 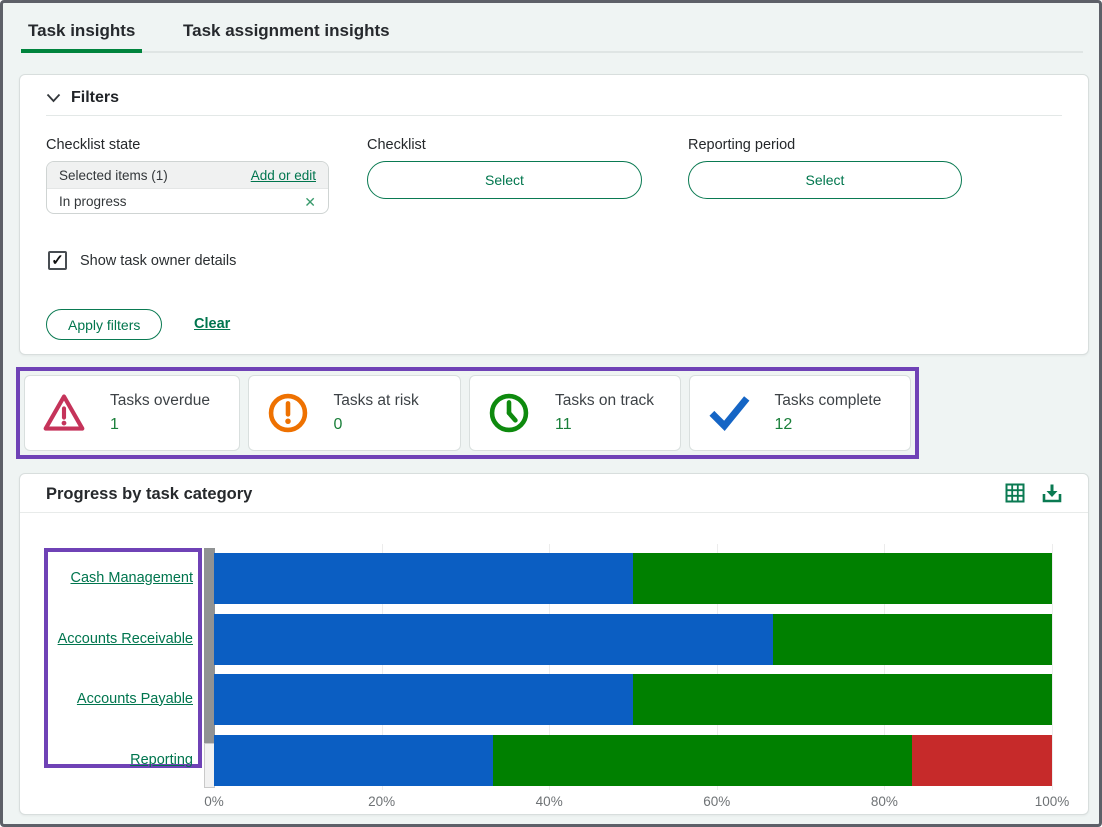 What do you see at coordinates (158, 260) in the screenshot?
I see `show-task-owner-label: Show task owner details` at bounding box center [158, 260].